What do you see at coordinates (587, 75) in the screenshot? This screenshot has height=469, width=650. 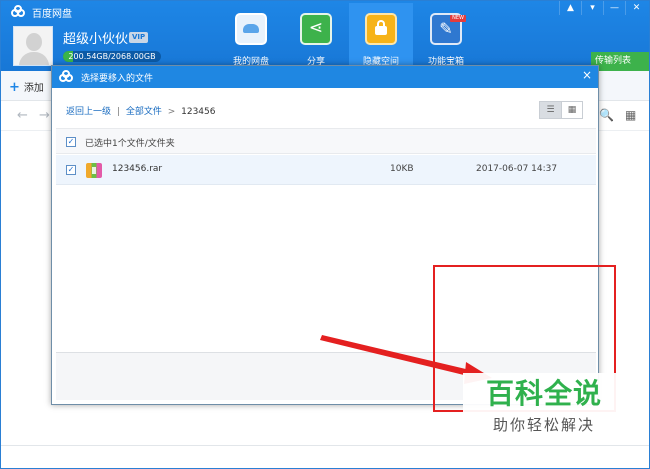 I see `close-icon: ×` at bounding box center [587, 75].